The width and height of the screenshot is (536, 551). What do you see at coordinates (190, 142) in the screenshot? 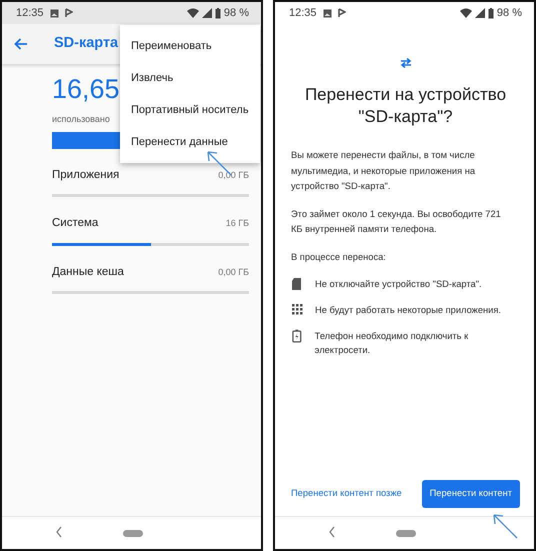
I see `menu-item: Перенести данные` at bounding box center [190, 142].